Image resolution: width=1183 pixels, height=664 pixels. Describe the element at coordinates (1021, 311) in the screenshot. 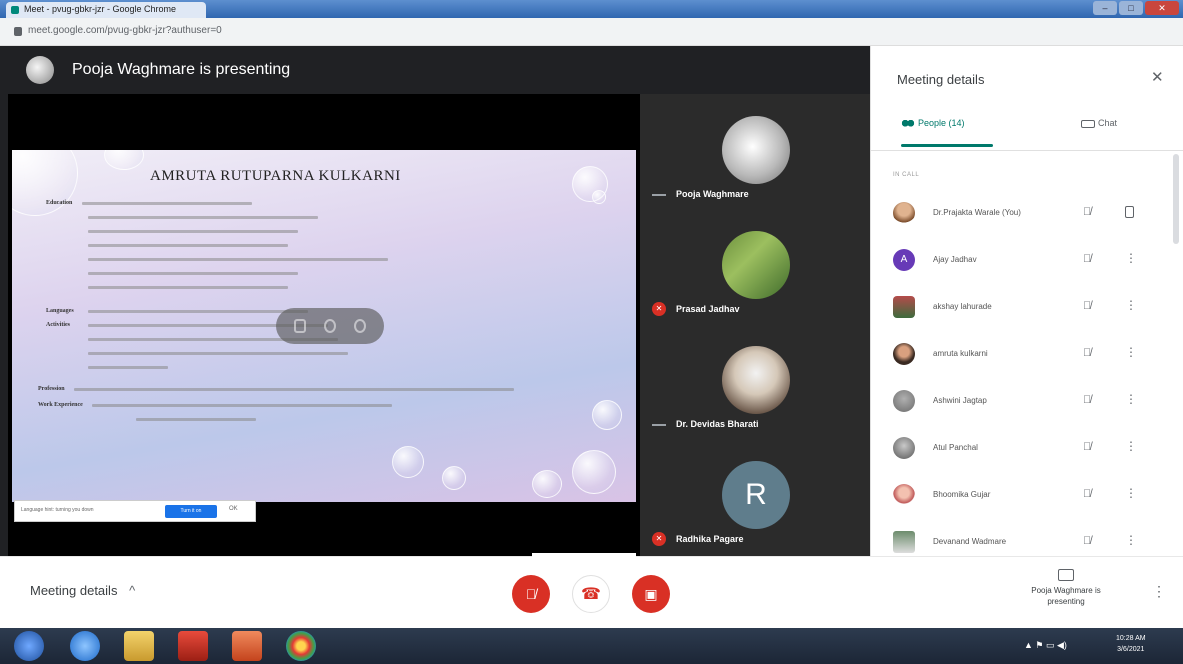

I see `list-item: akshay lahurade 🎙̸ ⋮` at that location.